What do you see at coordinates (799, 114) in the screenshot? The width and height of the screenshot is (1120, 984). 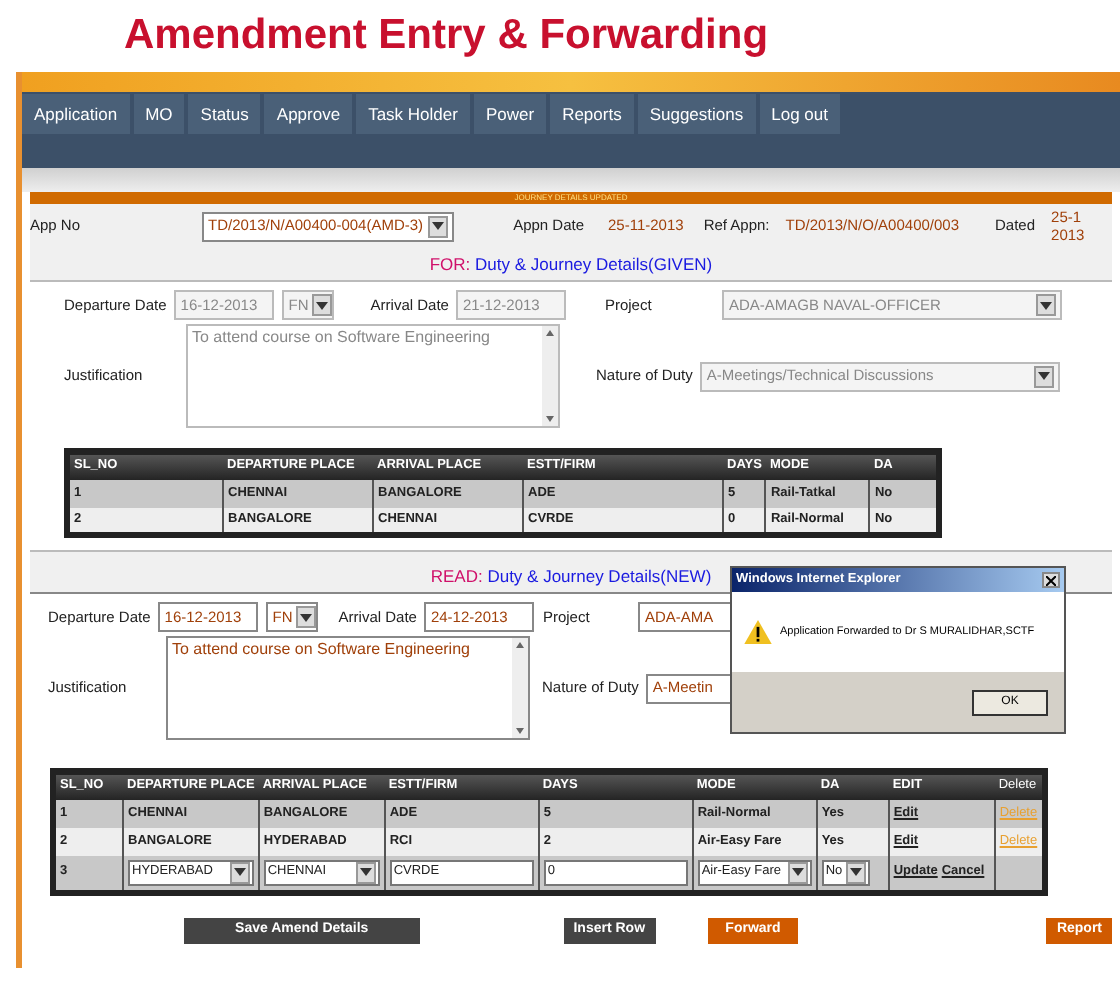 I see `nav-tab: Log out` at bounding box center [799, 114].